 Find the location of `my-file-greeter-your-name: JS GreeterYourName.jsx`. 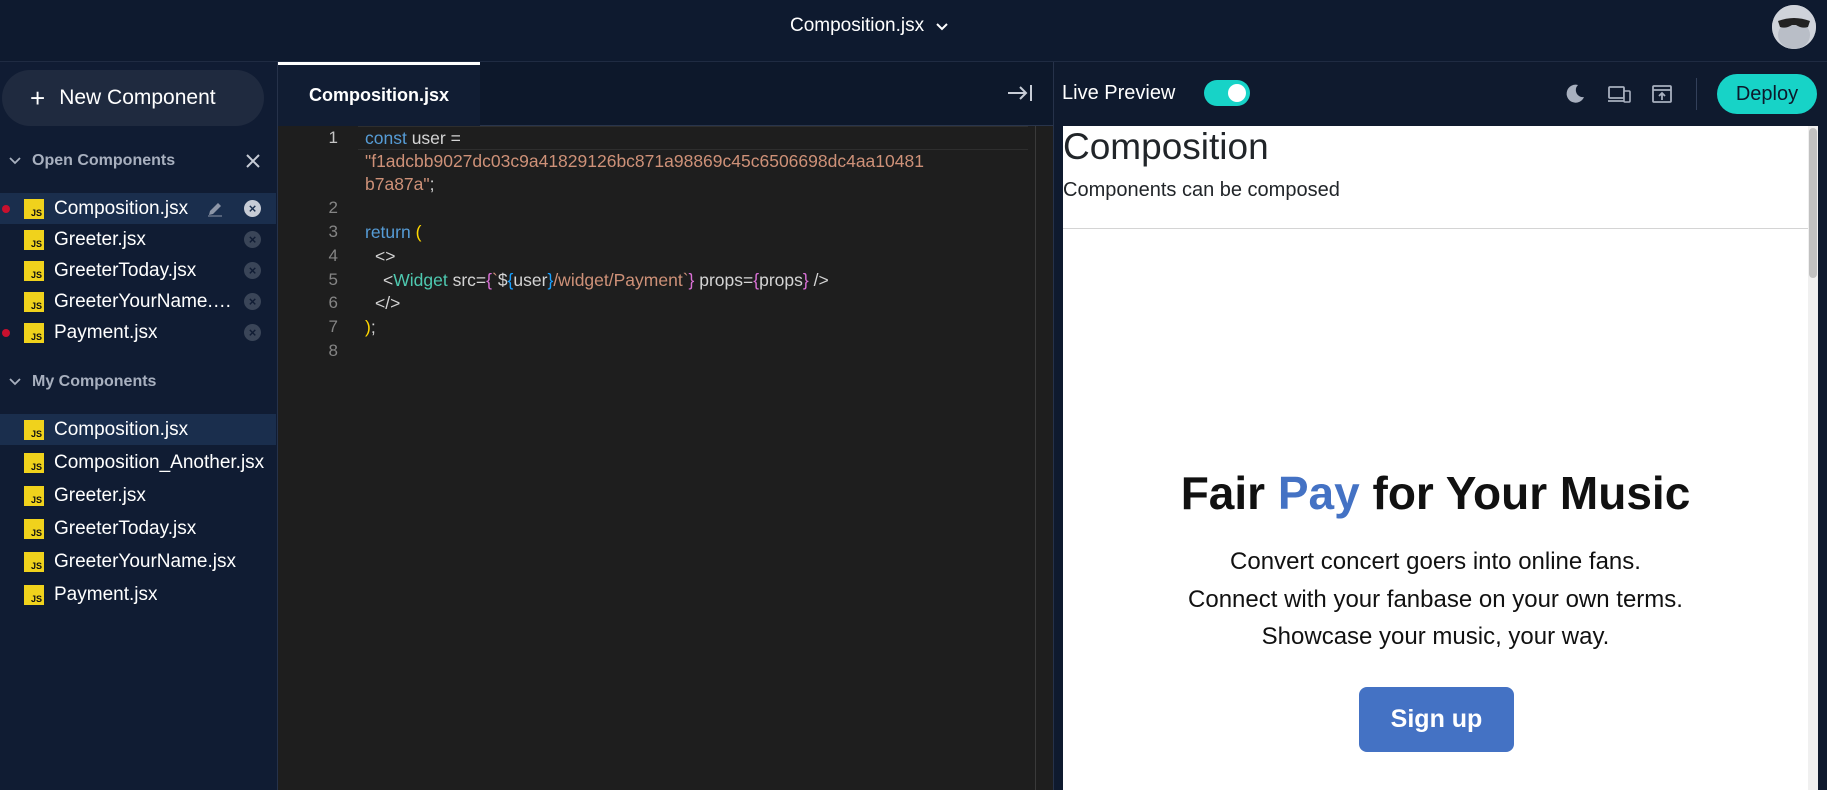

my-file-greeter-your-name: JS GreeterYourName.jsx is located at coordinates (138, 561).